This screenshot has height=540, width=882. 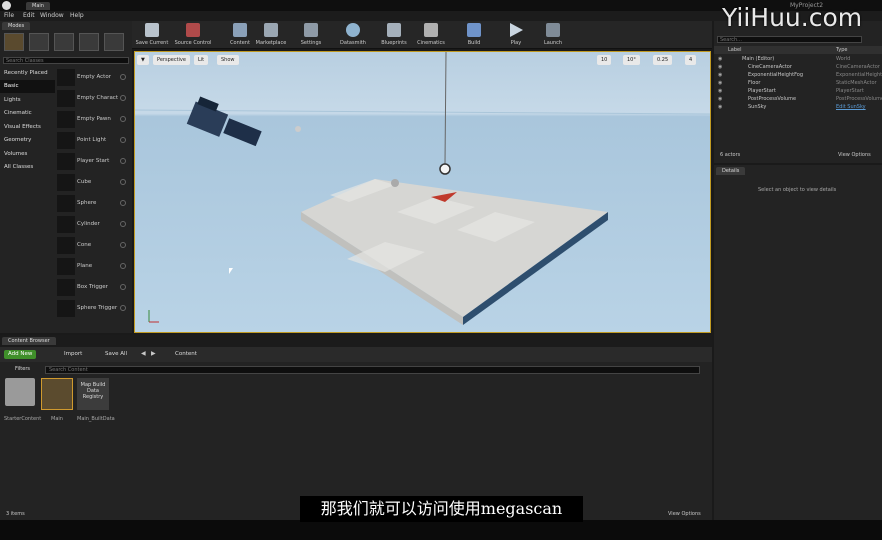 What do you see at coordinates (798, 68) in the screenshot?
I see `outliner-row: ◉ CineCameraActor CineCameraActor` at bounding box center [798, 68].